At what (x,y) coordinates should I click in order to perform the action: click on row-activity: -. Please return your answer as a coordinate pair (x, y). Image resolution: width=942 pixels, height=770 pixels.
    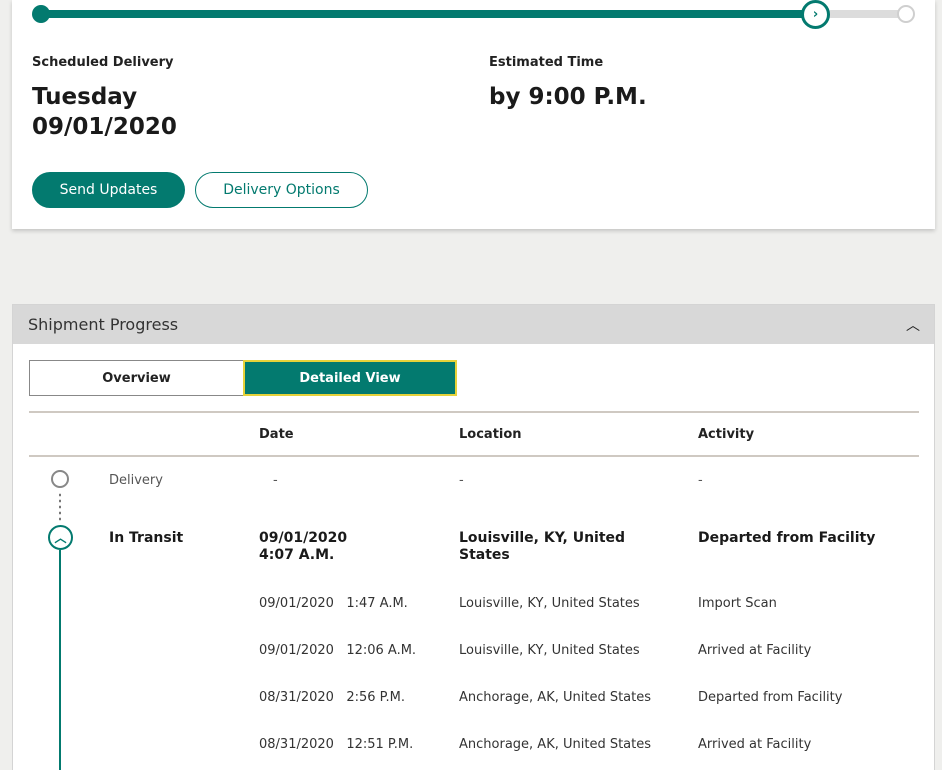
    Looking at the image, I should click on (700, 480).